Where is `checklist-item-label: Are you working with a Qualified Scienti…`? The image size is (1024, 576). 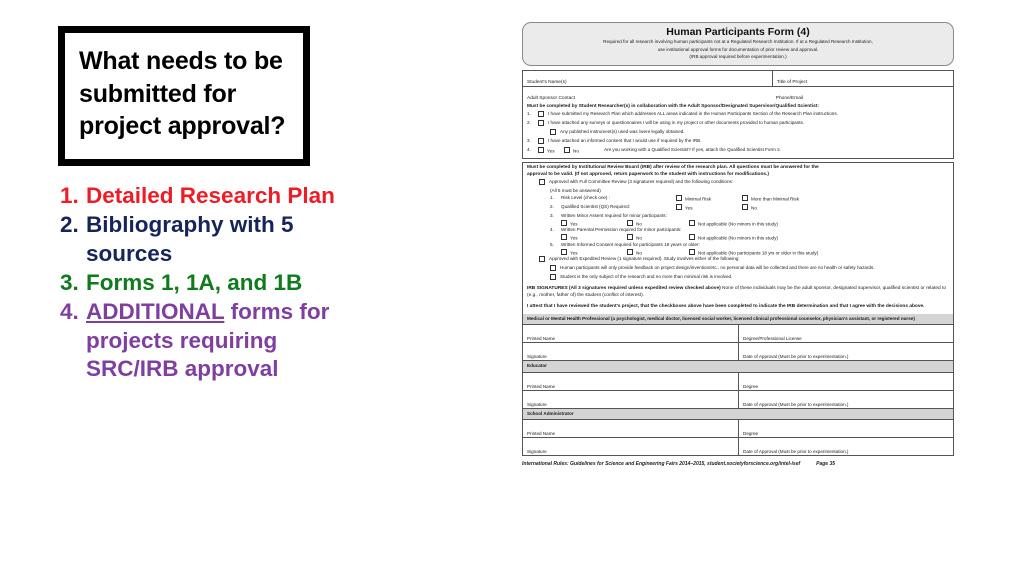
checklist-item-label: Are you working with a Qualified Scienti… is located at coordinates (692, 149).